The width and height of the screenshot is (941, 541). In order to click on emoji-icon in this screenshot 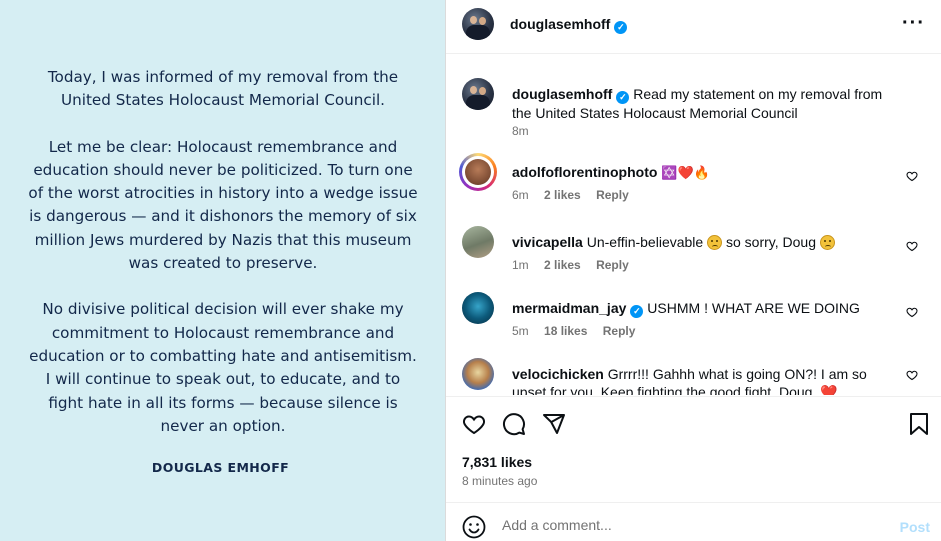, I will do `click(474, 527)`.